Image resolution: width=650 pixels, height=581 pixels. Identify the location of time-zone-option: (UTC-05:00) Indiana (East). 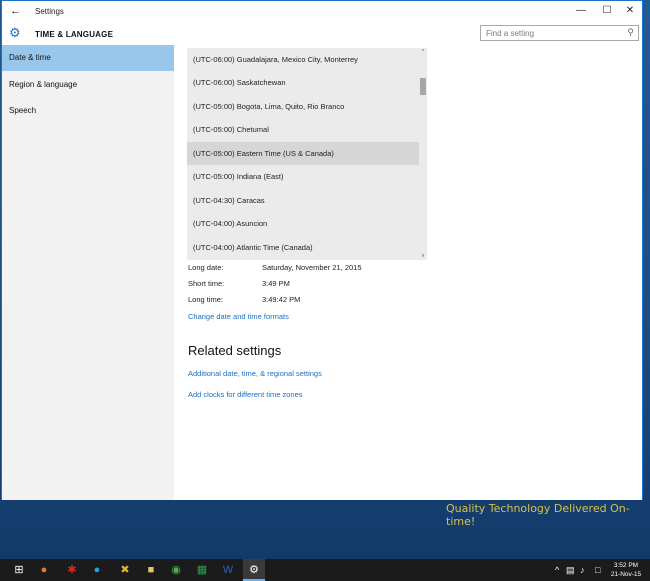
(303, 176).